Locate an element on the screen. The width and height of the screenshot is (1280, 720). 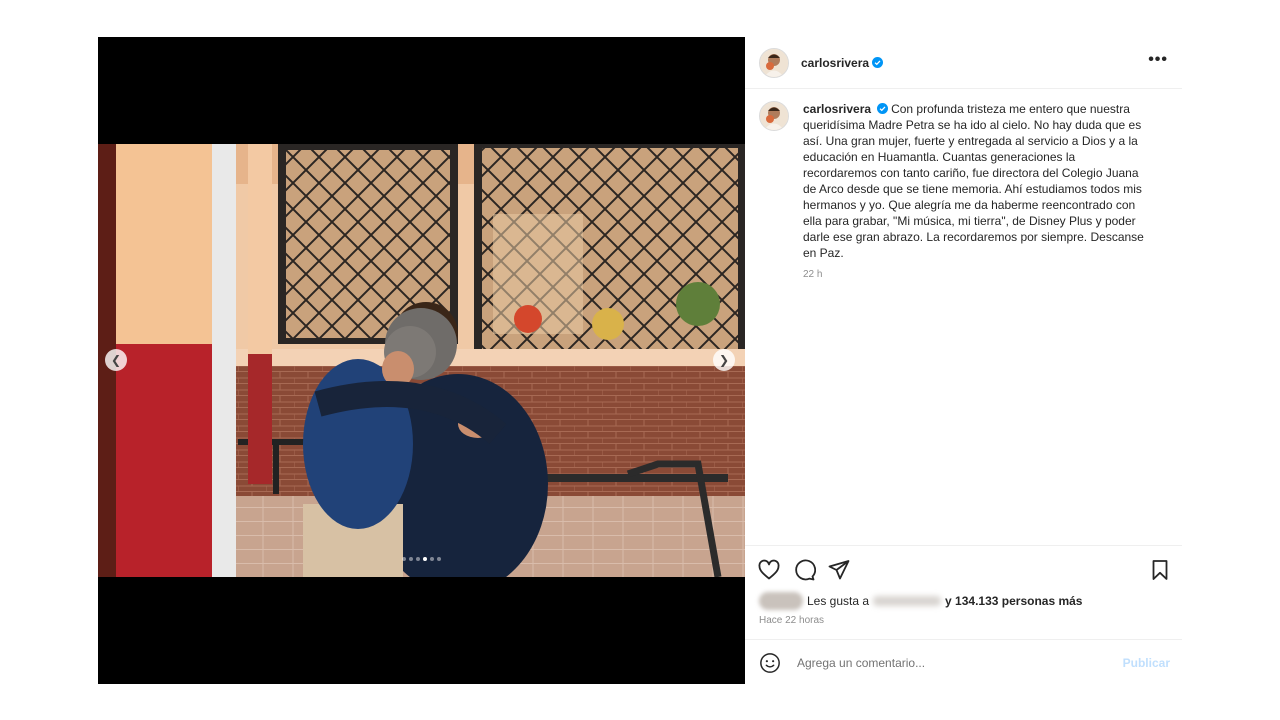
post-header: carlosrivera ••• is located at coordinates (963, 63).